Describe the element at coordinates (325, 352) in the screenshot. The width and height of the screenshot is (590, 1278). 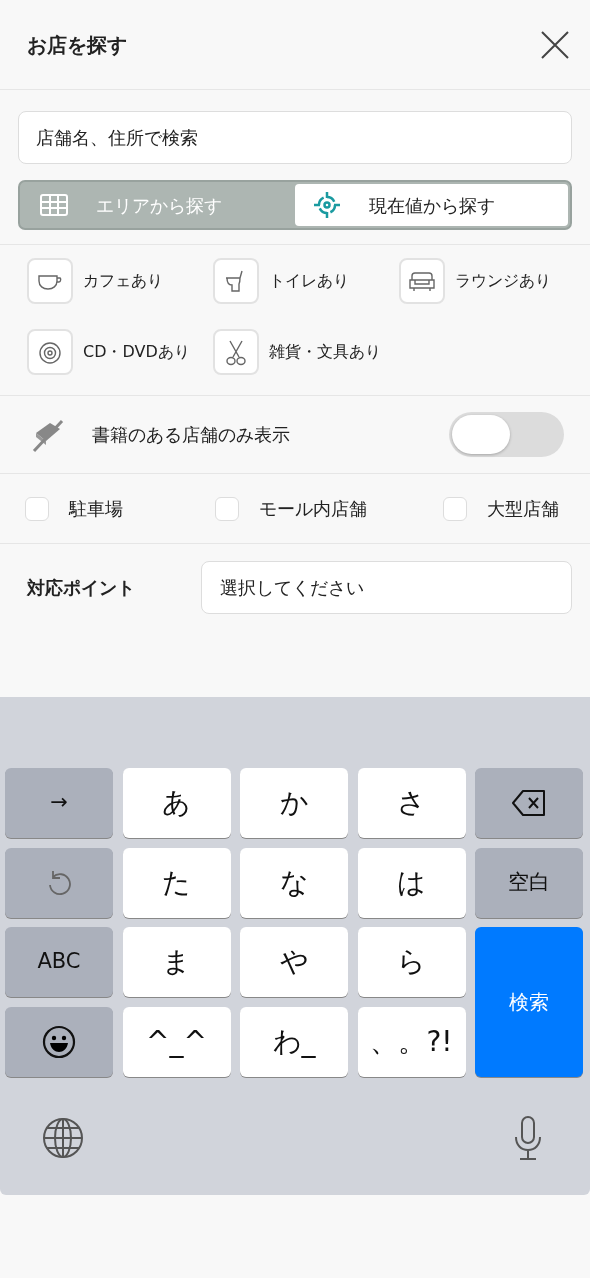
I see `amenity-label: 雑貨・文具あり` at that location.